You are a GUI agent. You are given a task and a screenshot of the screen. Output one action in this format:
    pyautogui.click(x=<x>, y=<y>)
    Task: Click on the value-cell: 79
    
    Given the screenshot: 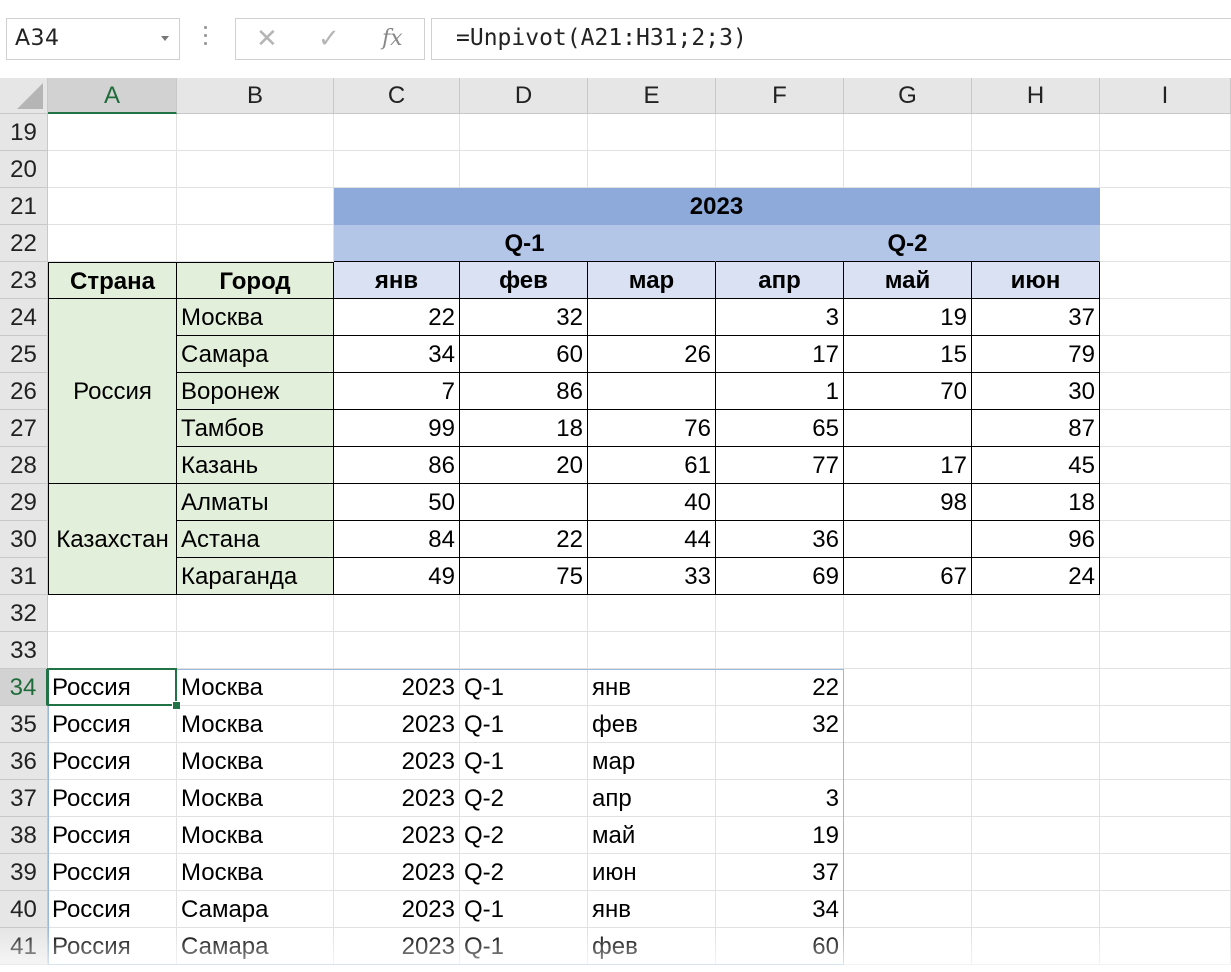 What is the action you would take?
    pyautogui.click(x=1036, y=354)
    